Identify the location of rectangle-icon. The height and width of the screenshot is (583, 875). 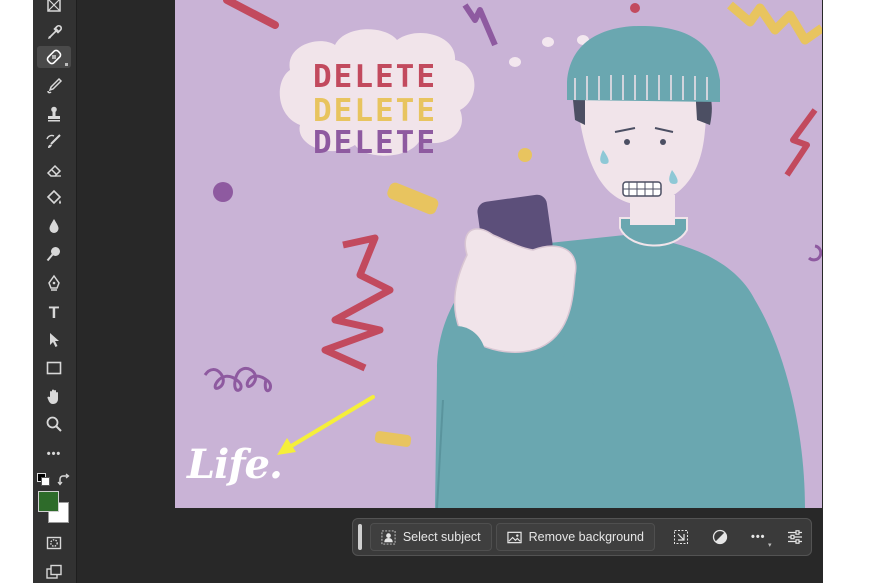
(54, 368).